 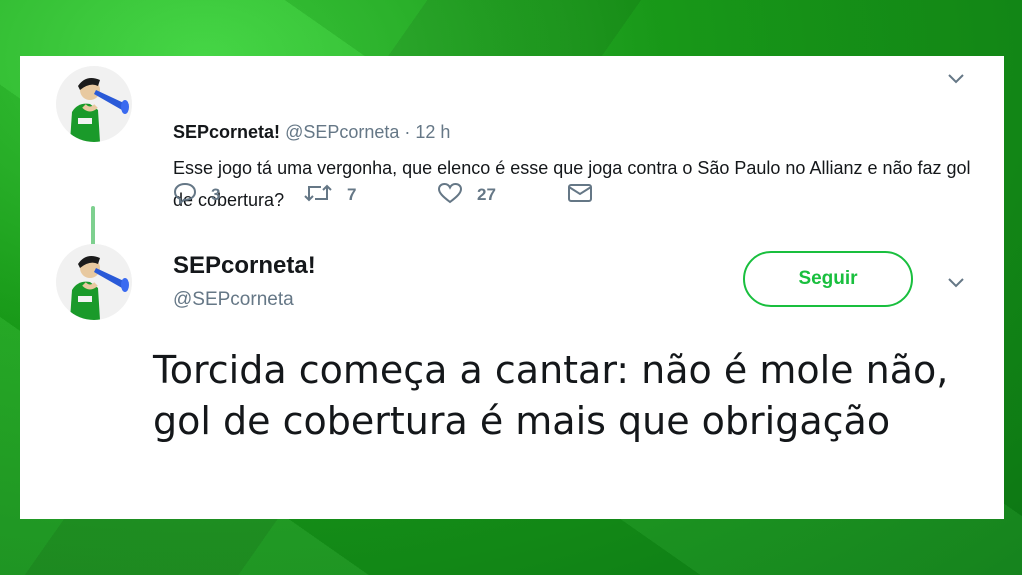 I want to click on tweet-header: SEPcorneta! @SEPcorneta · 12 h, so click(x=311, y=132).